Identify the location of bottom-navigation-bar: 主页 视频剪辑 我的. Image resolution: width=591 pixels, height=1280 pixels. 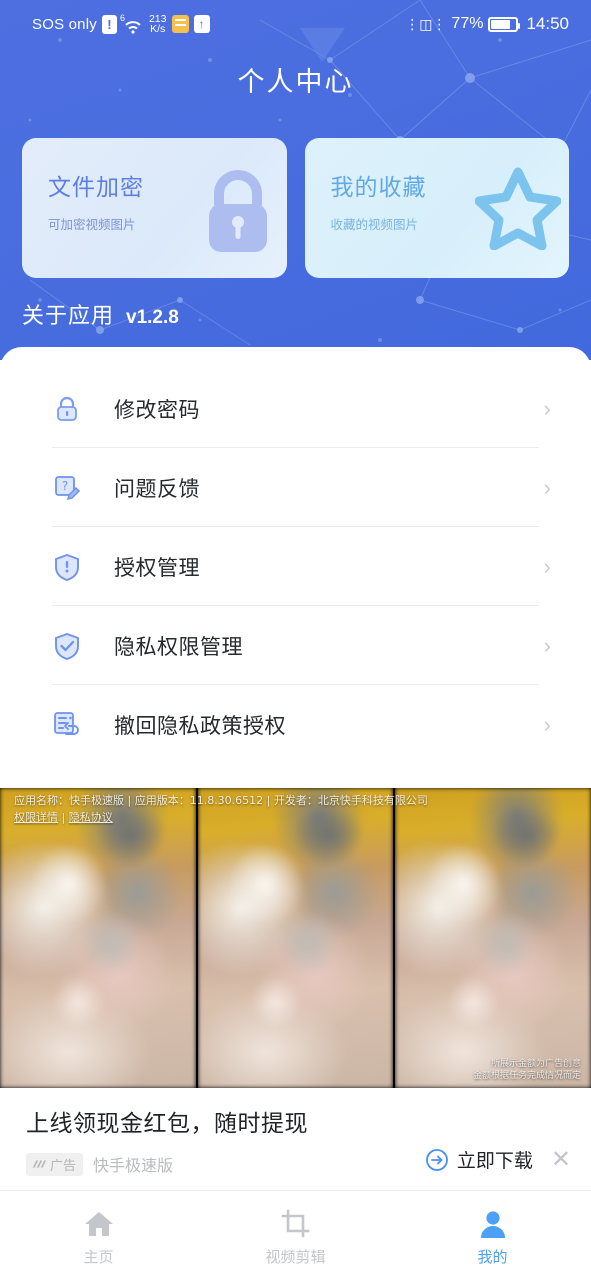
(295, 1235).